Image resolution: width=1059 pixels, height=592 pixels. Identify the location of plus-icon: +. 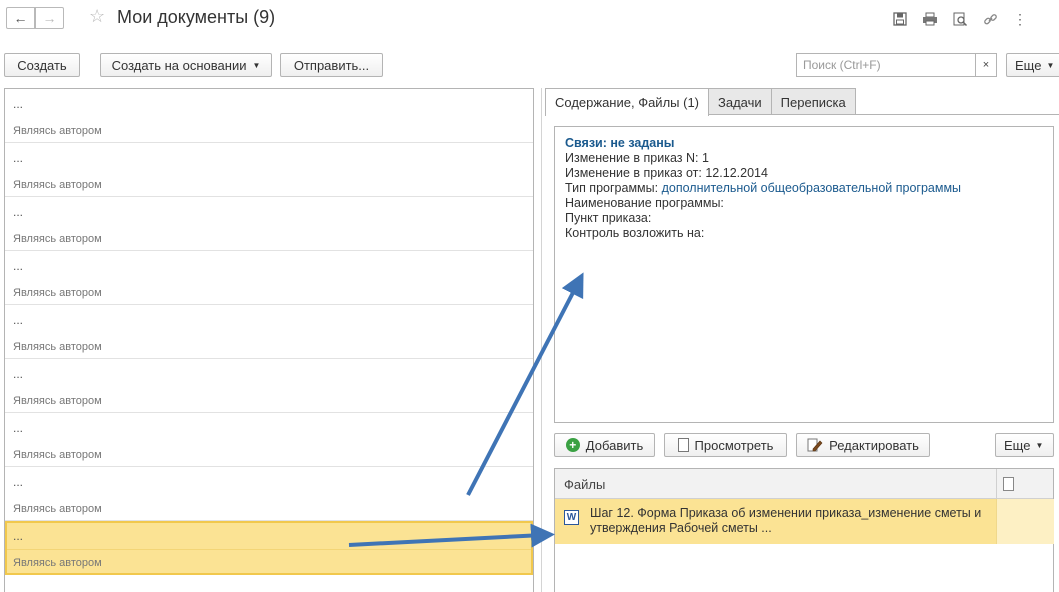
(572, 445).